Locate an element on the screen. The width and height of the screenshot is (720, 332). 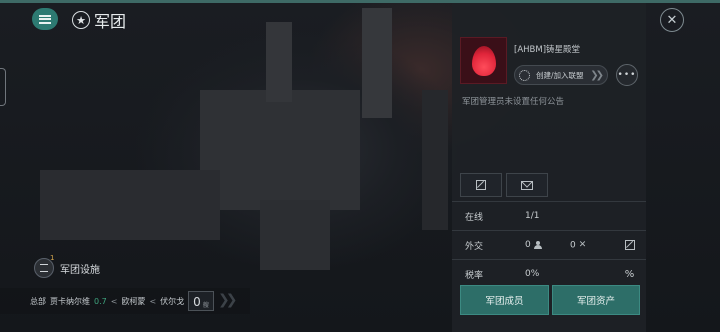
facility-label: 军团设施 is located at coordinates (80, 270).